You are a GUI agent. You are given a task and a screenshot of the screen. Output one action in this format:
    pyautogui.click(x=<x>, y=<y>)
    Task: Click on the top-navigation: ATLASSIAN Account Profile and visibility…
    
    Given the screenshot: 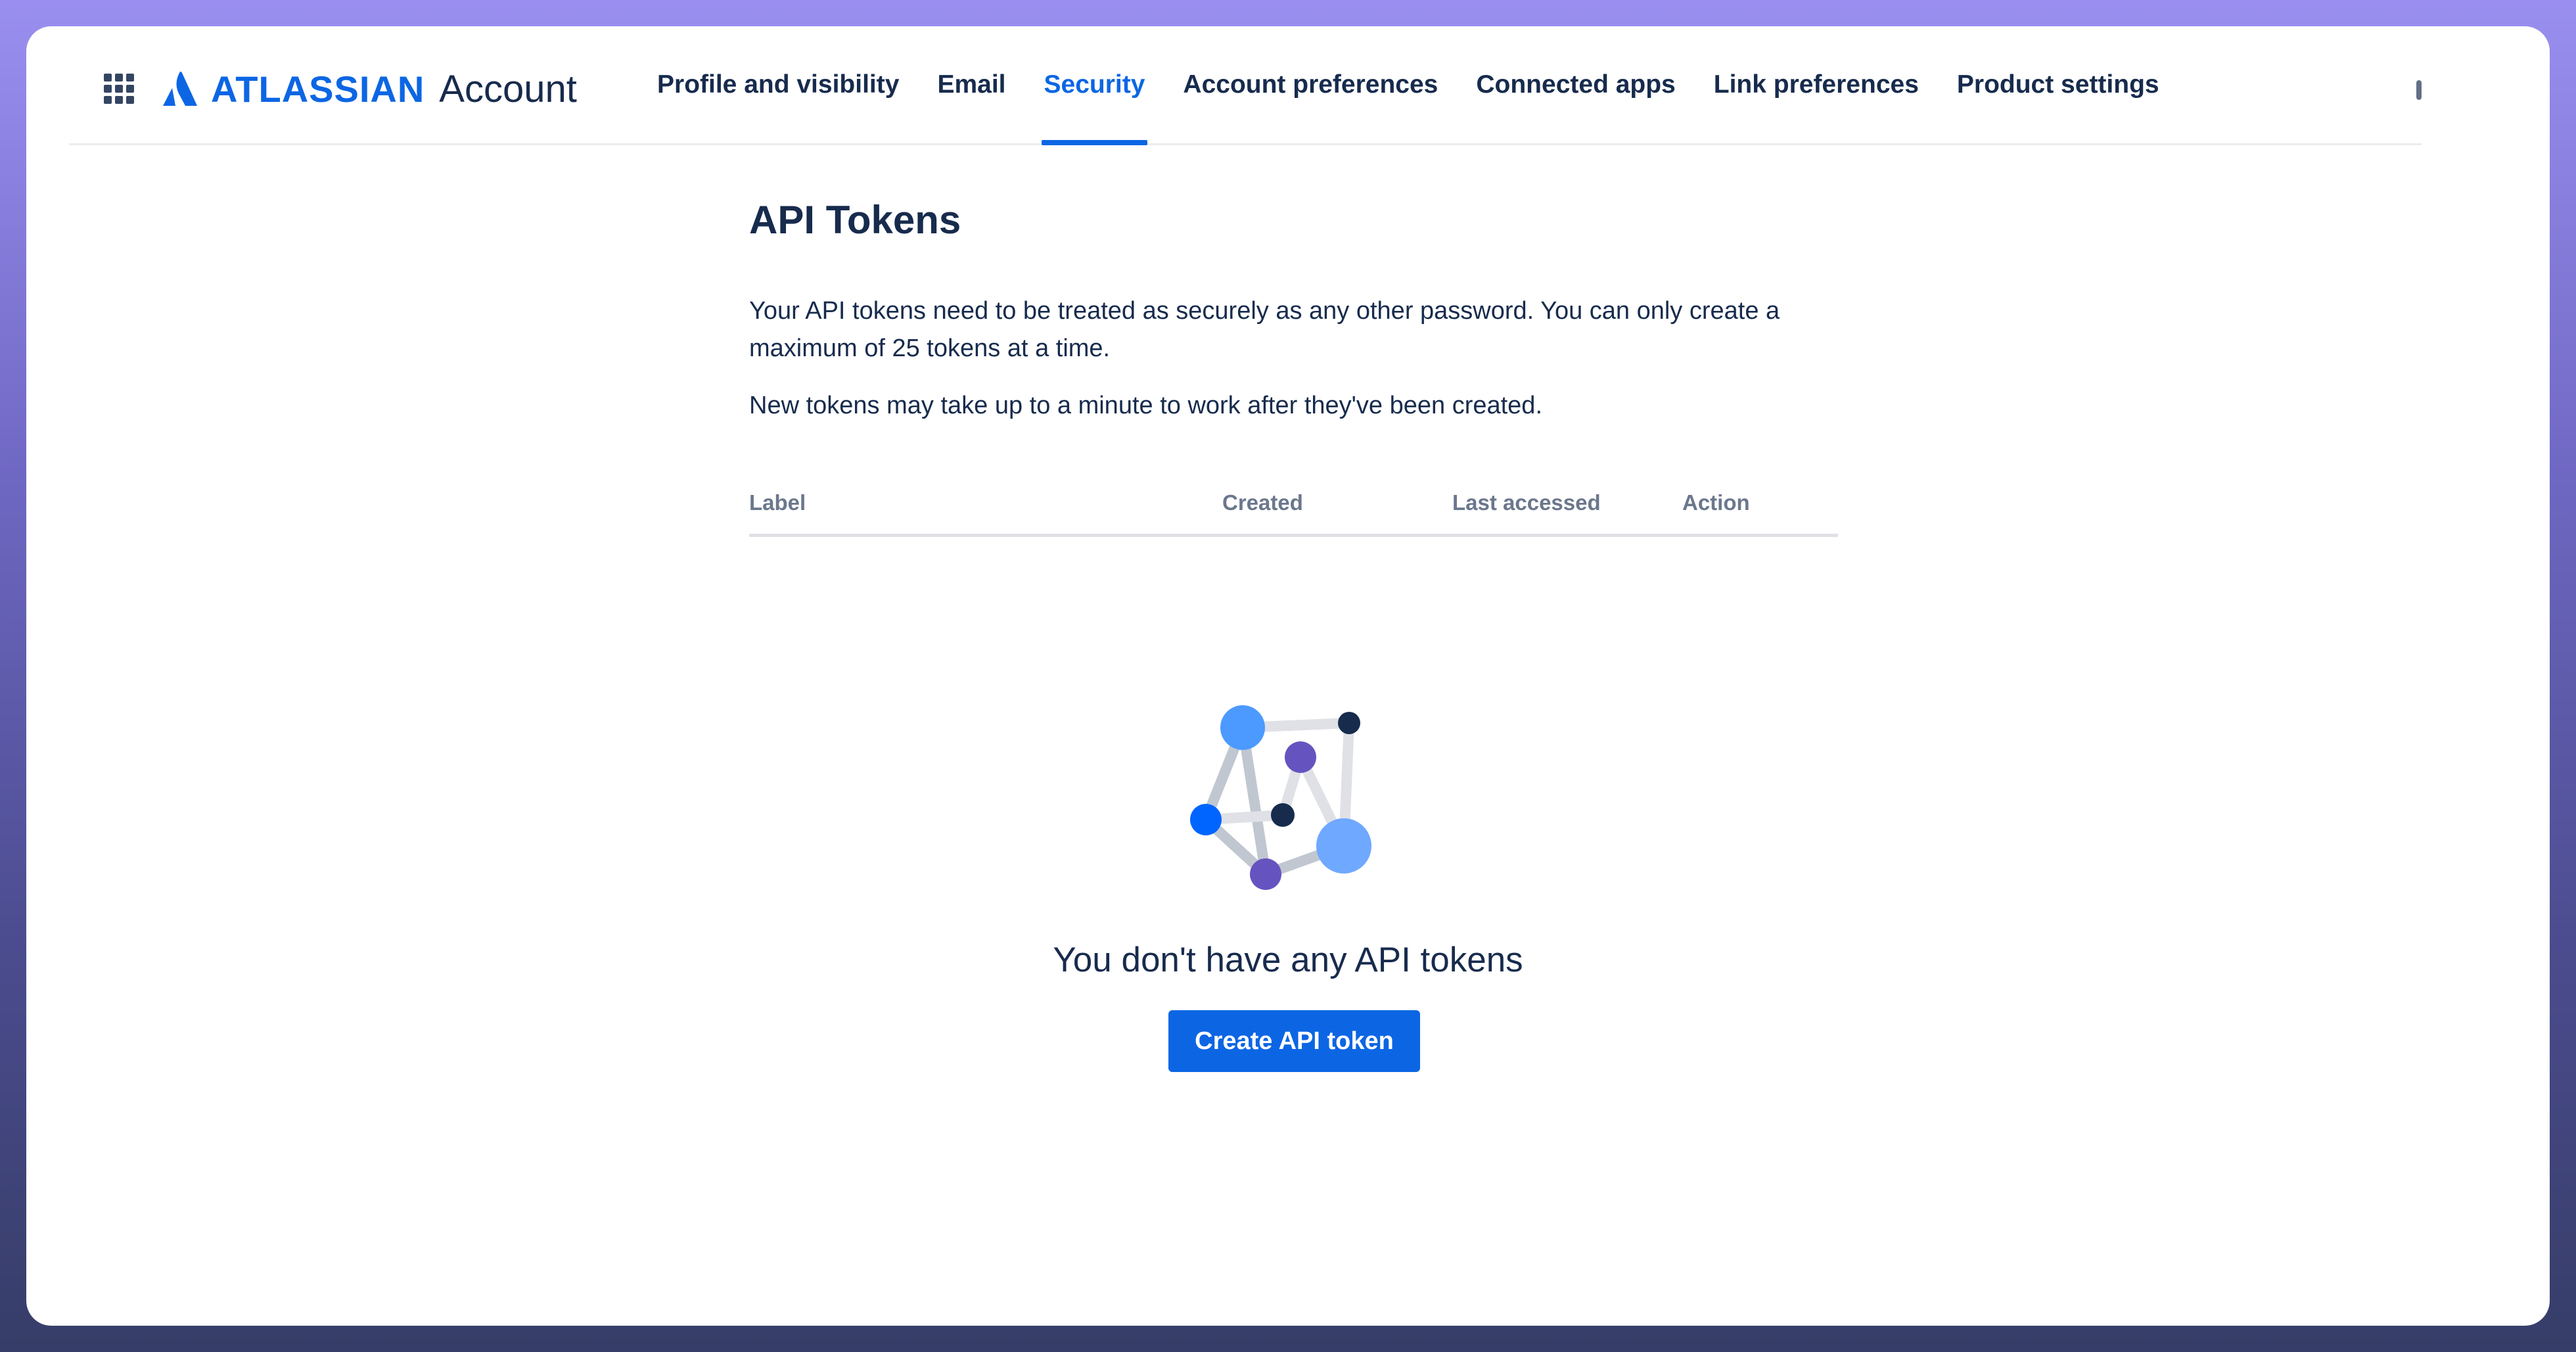 What is the action you would take?
    pyautogui.click(x=1245, y=85)
    